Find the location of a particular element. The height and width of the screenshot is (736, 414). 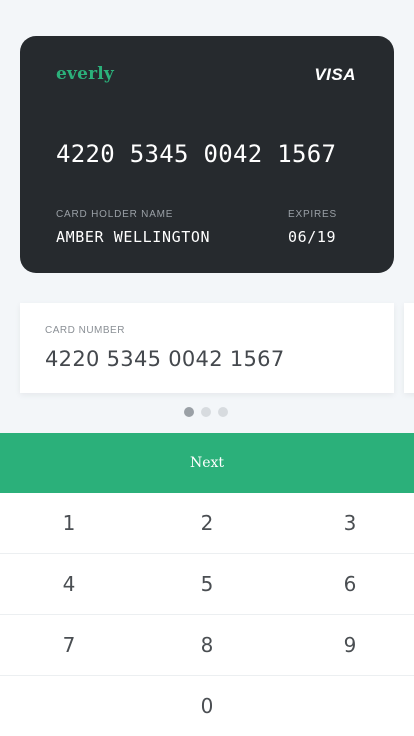

key-0: 0 is located at coordinates (207, 706).